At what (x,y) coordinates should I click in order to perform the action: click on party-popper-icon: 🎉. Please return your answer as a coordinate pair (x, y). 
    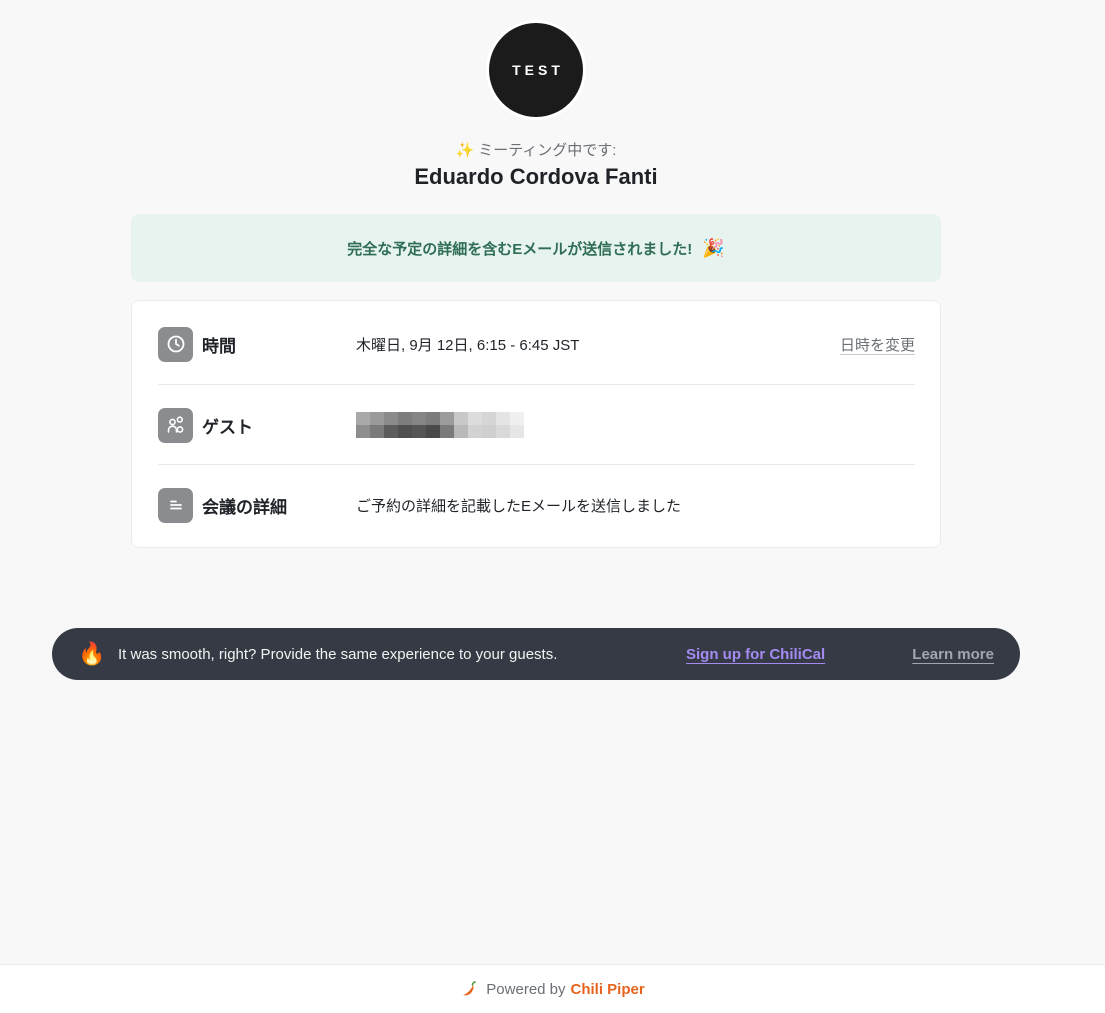
    Looking at the image, I should click on (713, 247).